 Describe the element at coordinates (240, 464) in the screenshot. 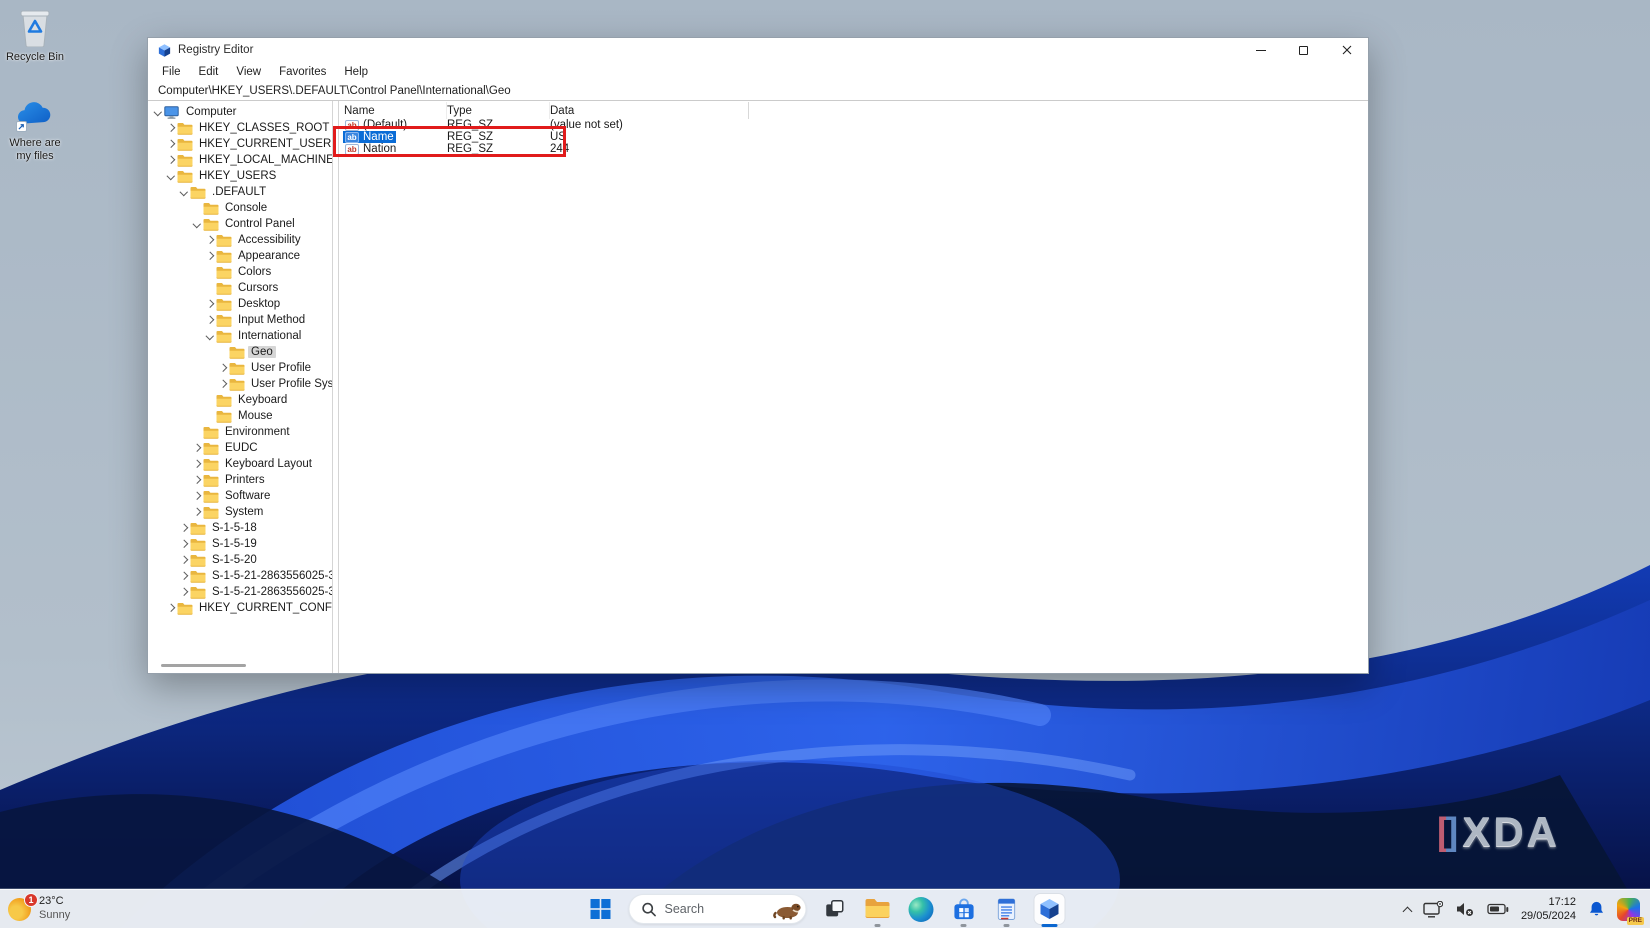

I see `tree-item-keyboard-layout: Keyboard Layout` at that location.